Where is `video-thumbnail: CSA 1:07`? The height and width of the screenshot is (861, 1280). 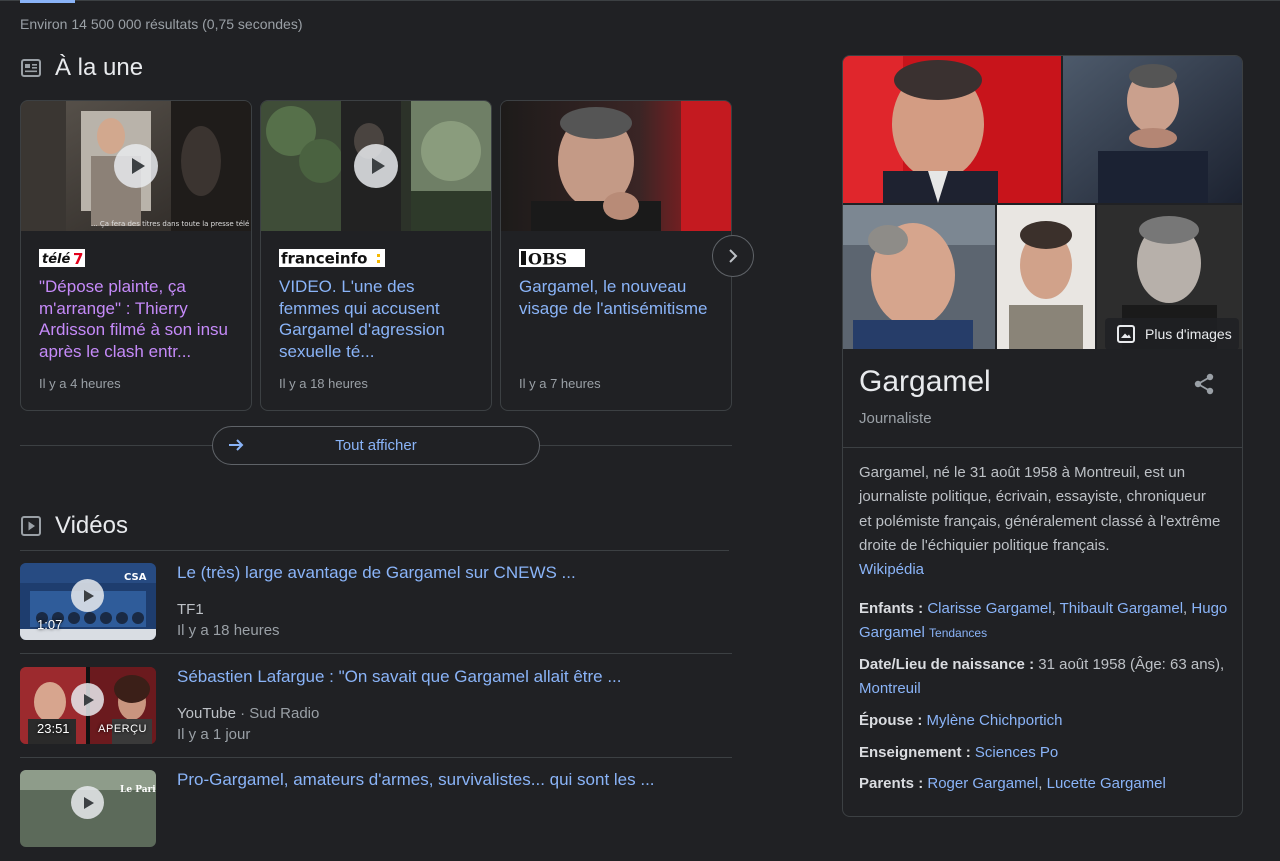 video-thumbnail: CSA 1:07 is located at coordinates (88, 601).